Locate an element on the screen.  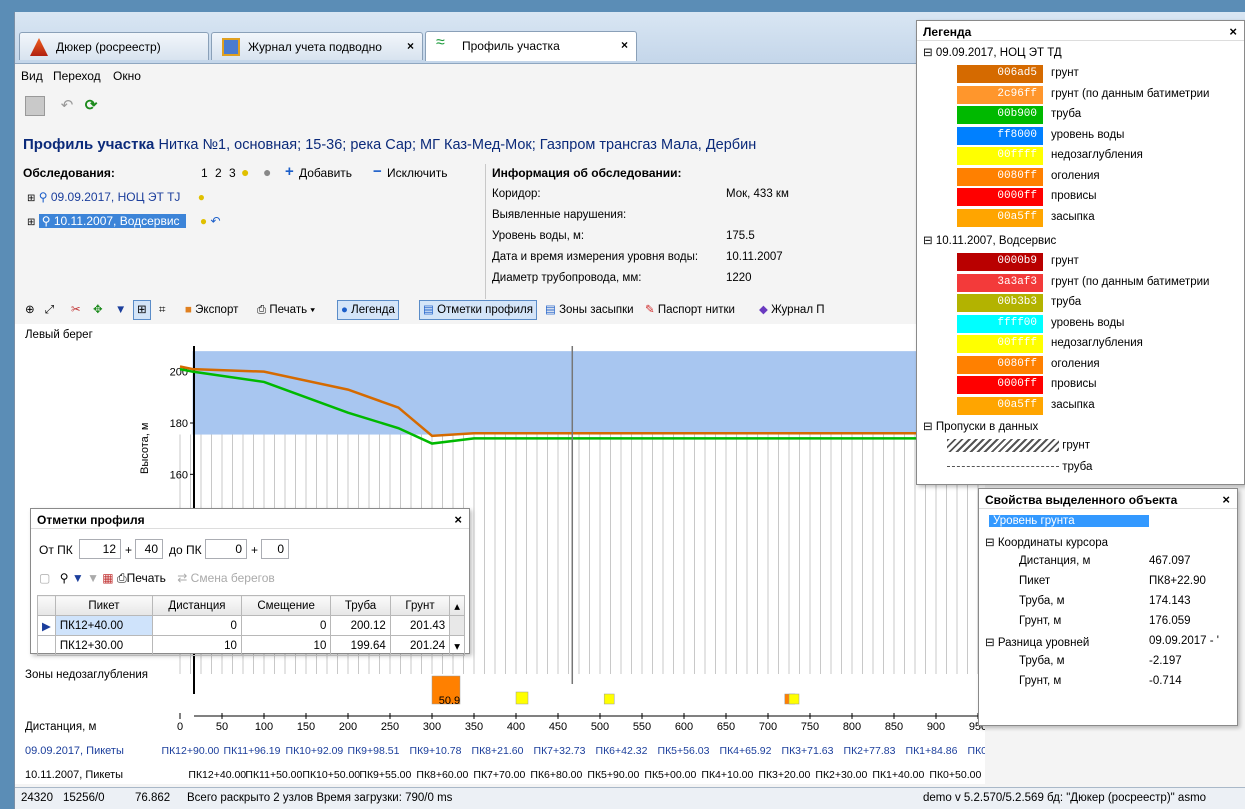
table-cell: 201.24 is located at coordinates (420, 645).